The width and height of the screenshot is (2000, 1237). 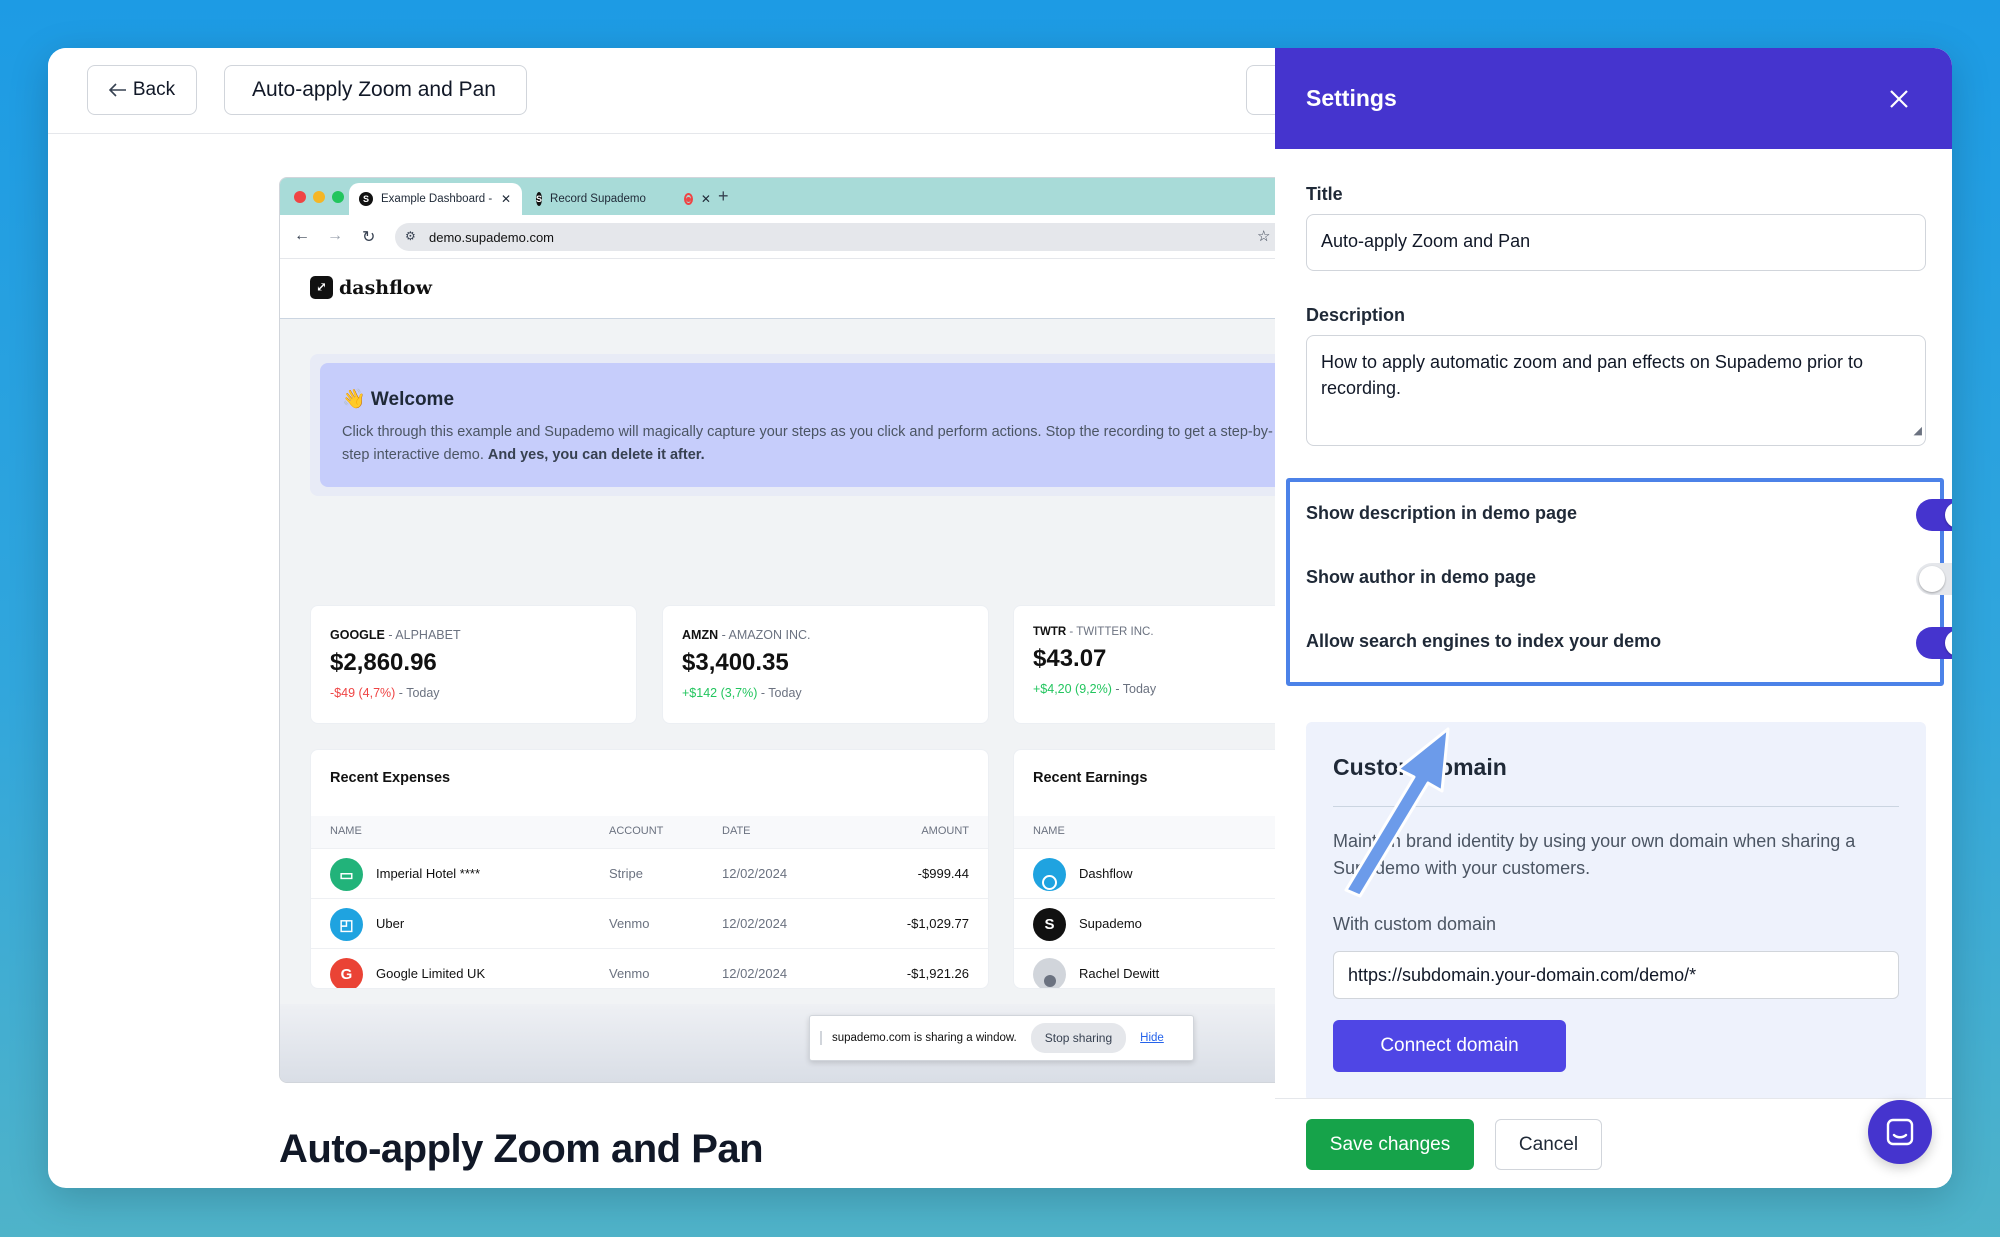 I want to click on reload-icon: ↻, so click(x=368, y=237).